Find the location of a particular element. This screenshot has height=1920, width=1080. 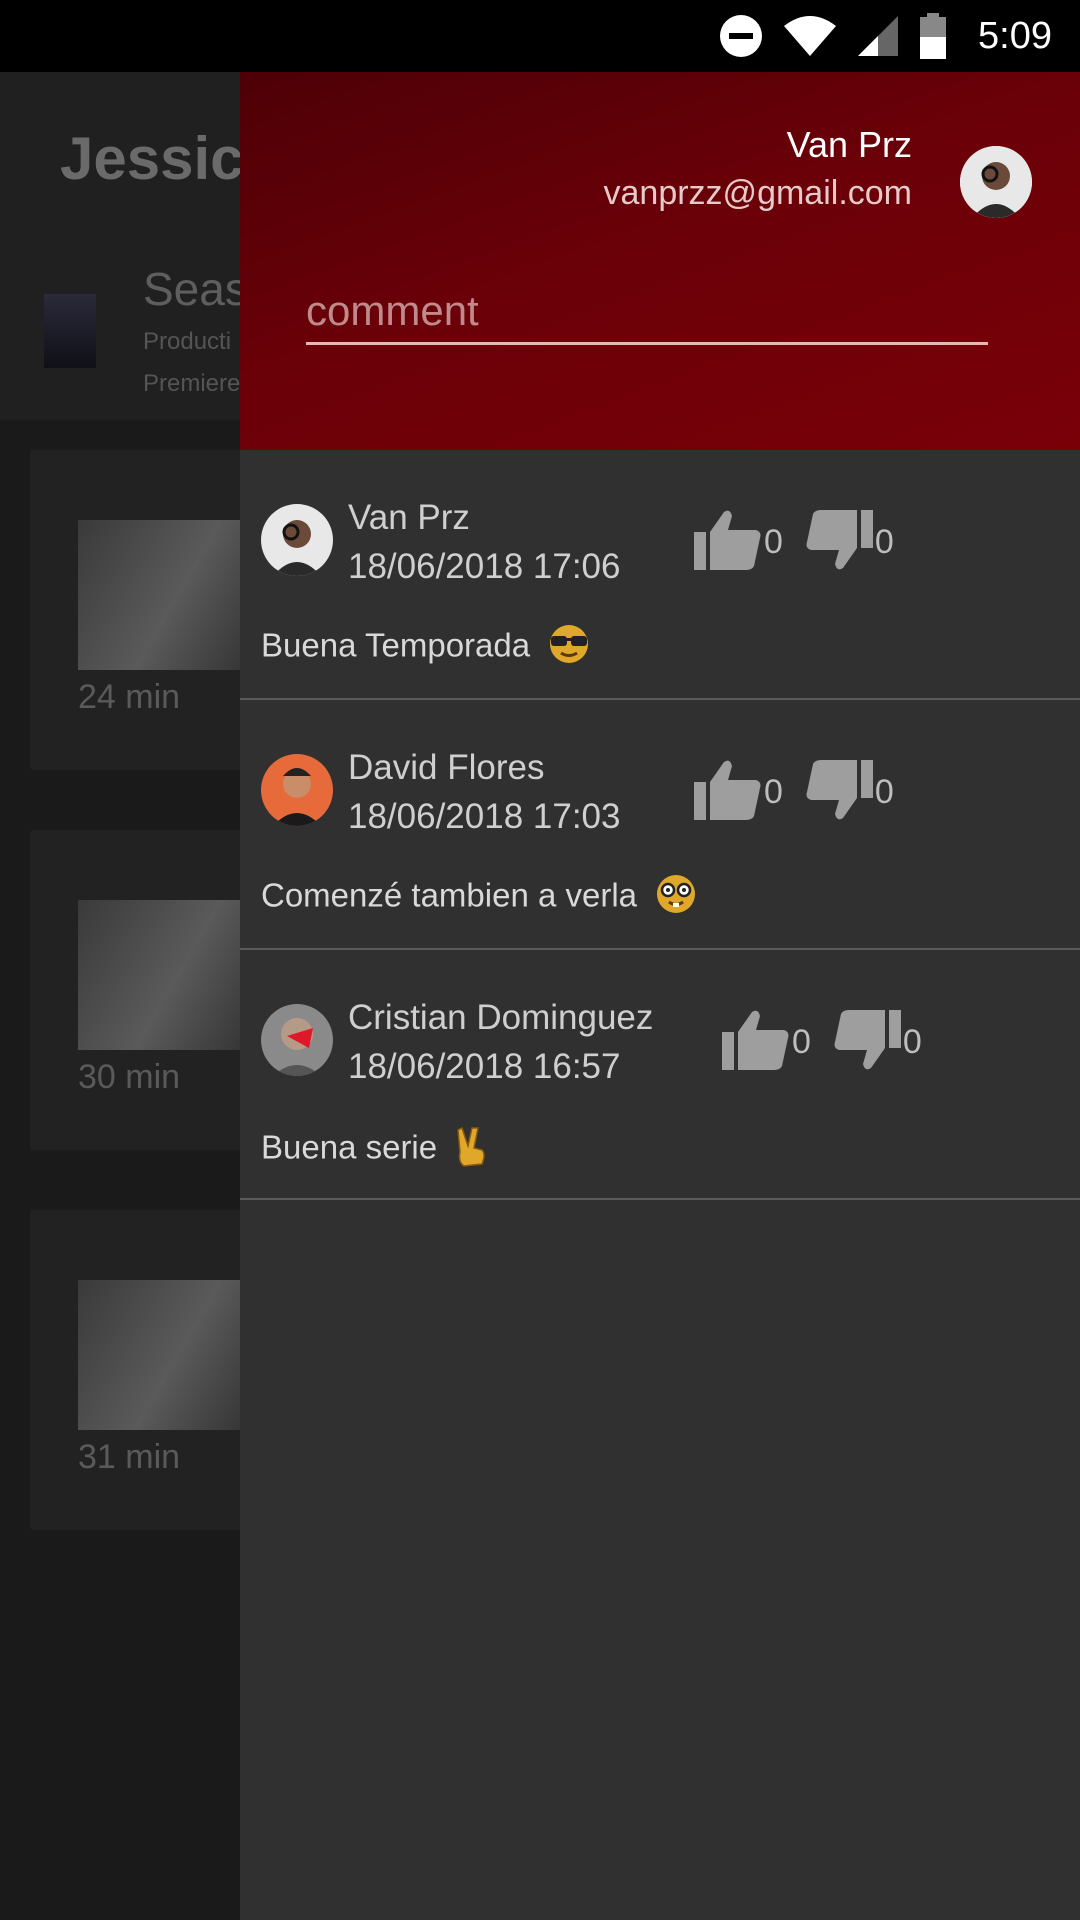

comment-author: Van Prz is located at coordinates (409, 517).